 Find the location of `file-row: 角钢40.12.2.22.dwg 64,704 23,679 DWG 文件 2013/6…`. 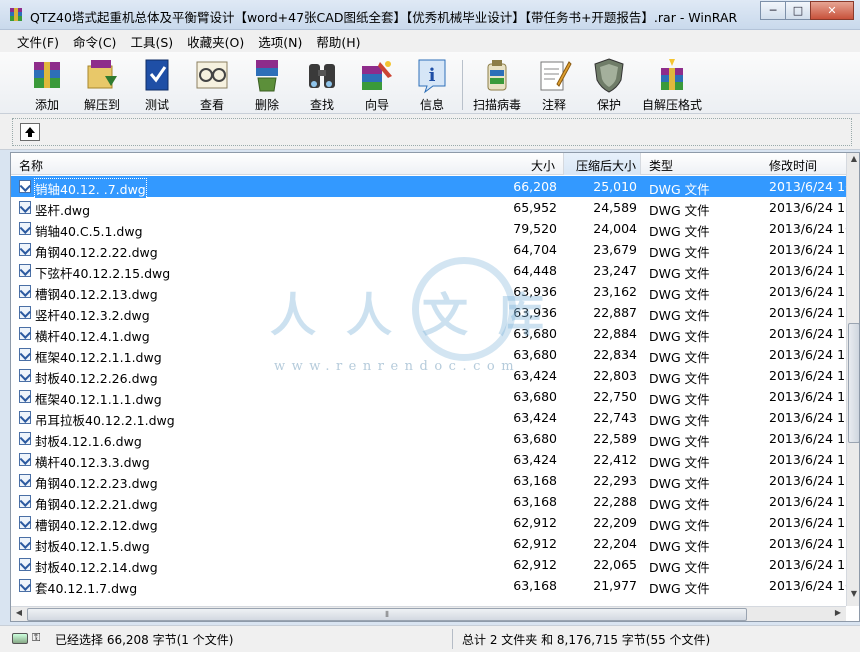

file-row: 角钢40.12.2.22.dwg 64,704 23,679 DWG 文件 2013/6… is located at coordinates (432, 249).